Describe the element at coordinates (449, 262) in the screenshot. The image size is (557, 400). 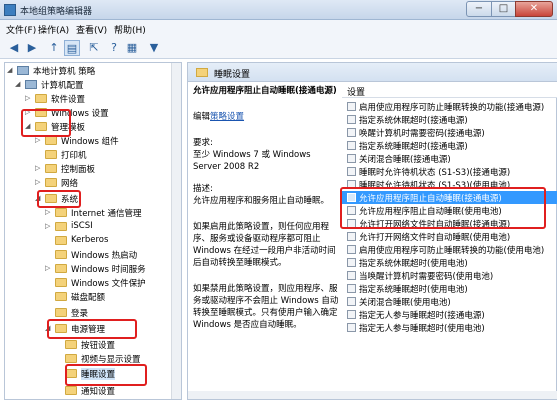
I see `list-item: 指定系统休眠超时(使用电池)` at that location.